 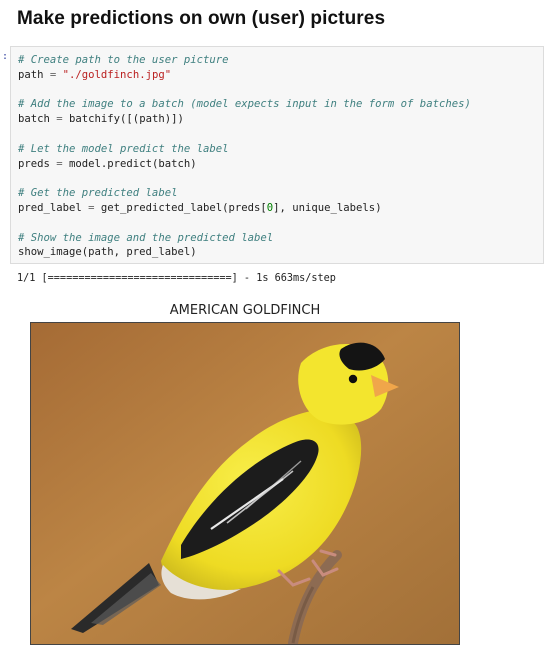 I want to click on code-line: # Get the predicted label, so click(x=244, y=193).